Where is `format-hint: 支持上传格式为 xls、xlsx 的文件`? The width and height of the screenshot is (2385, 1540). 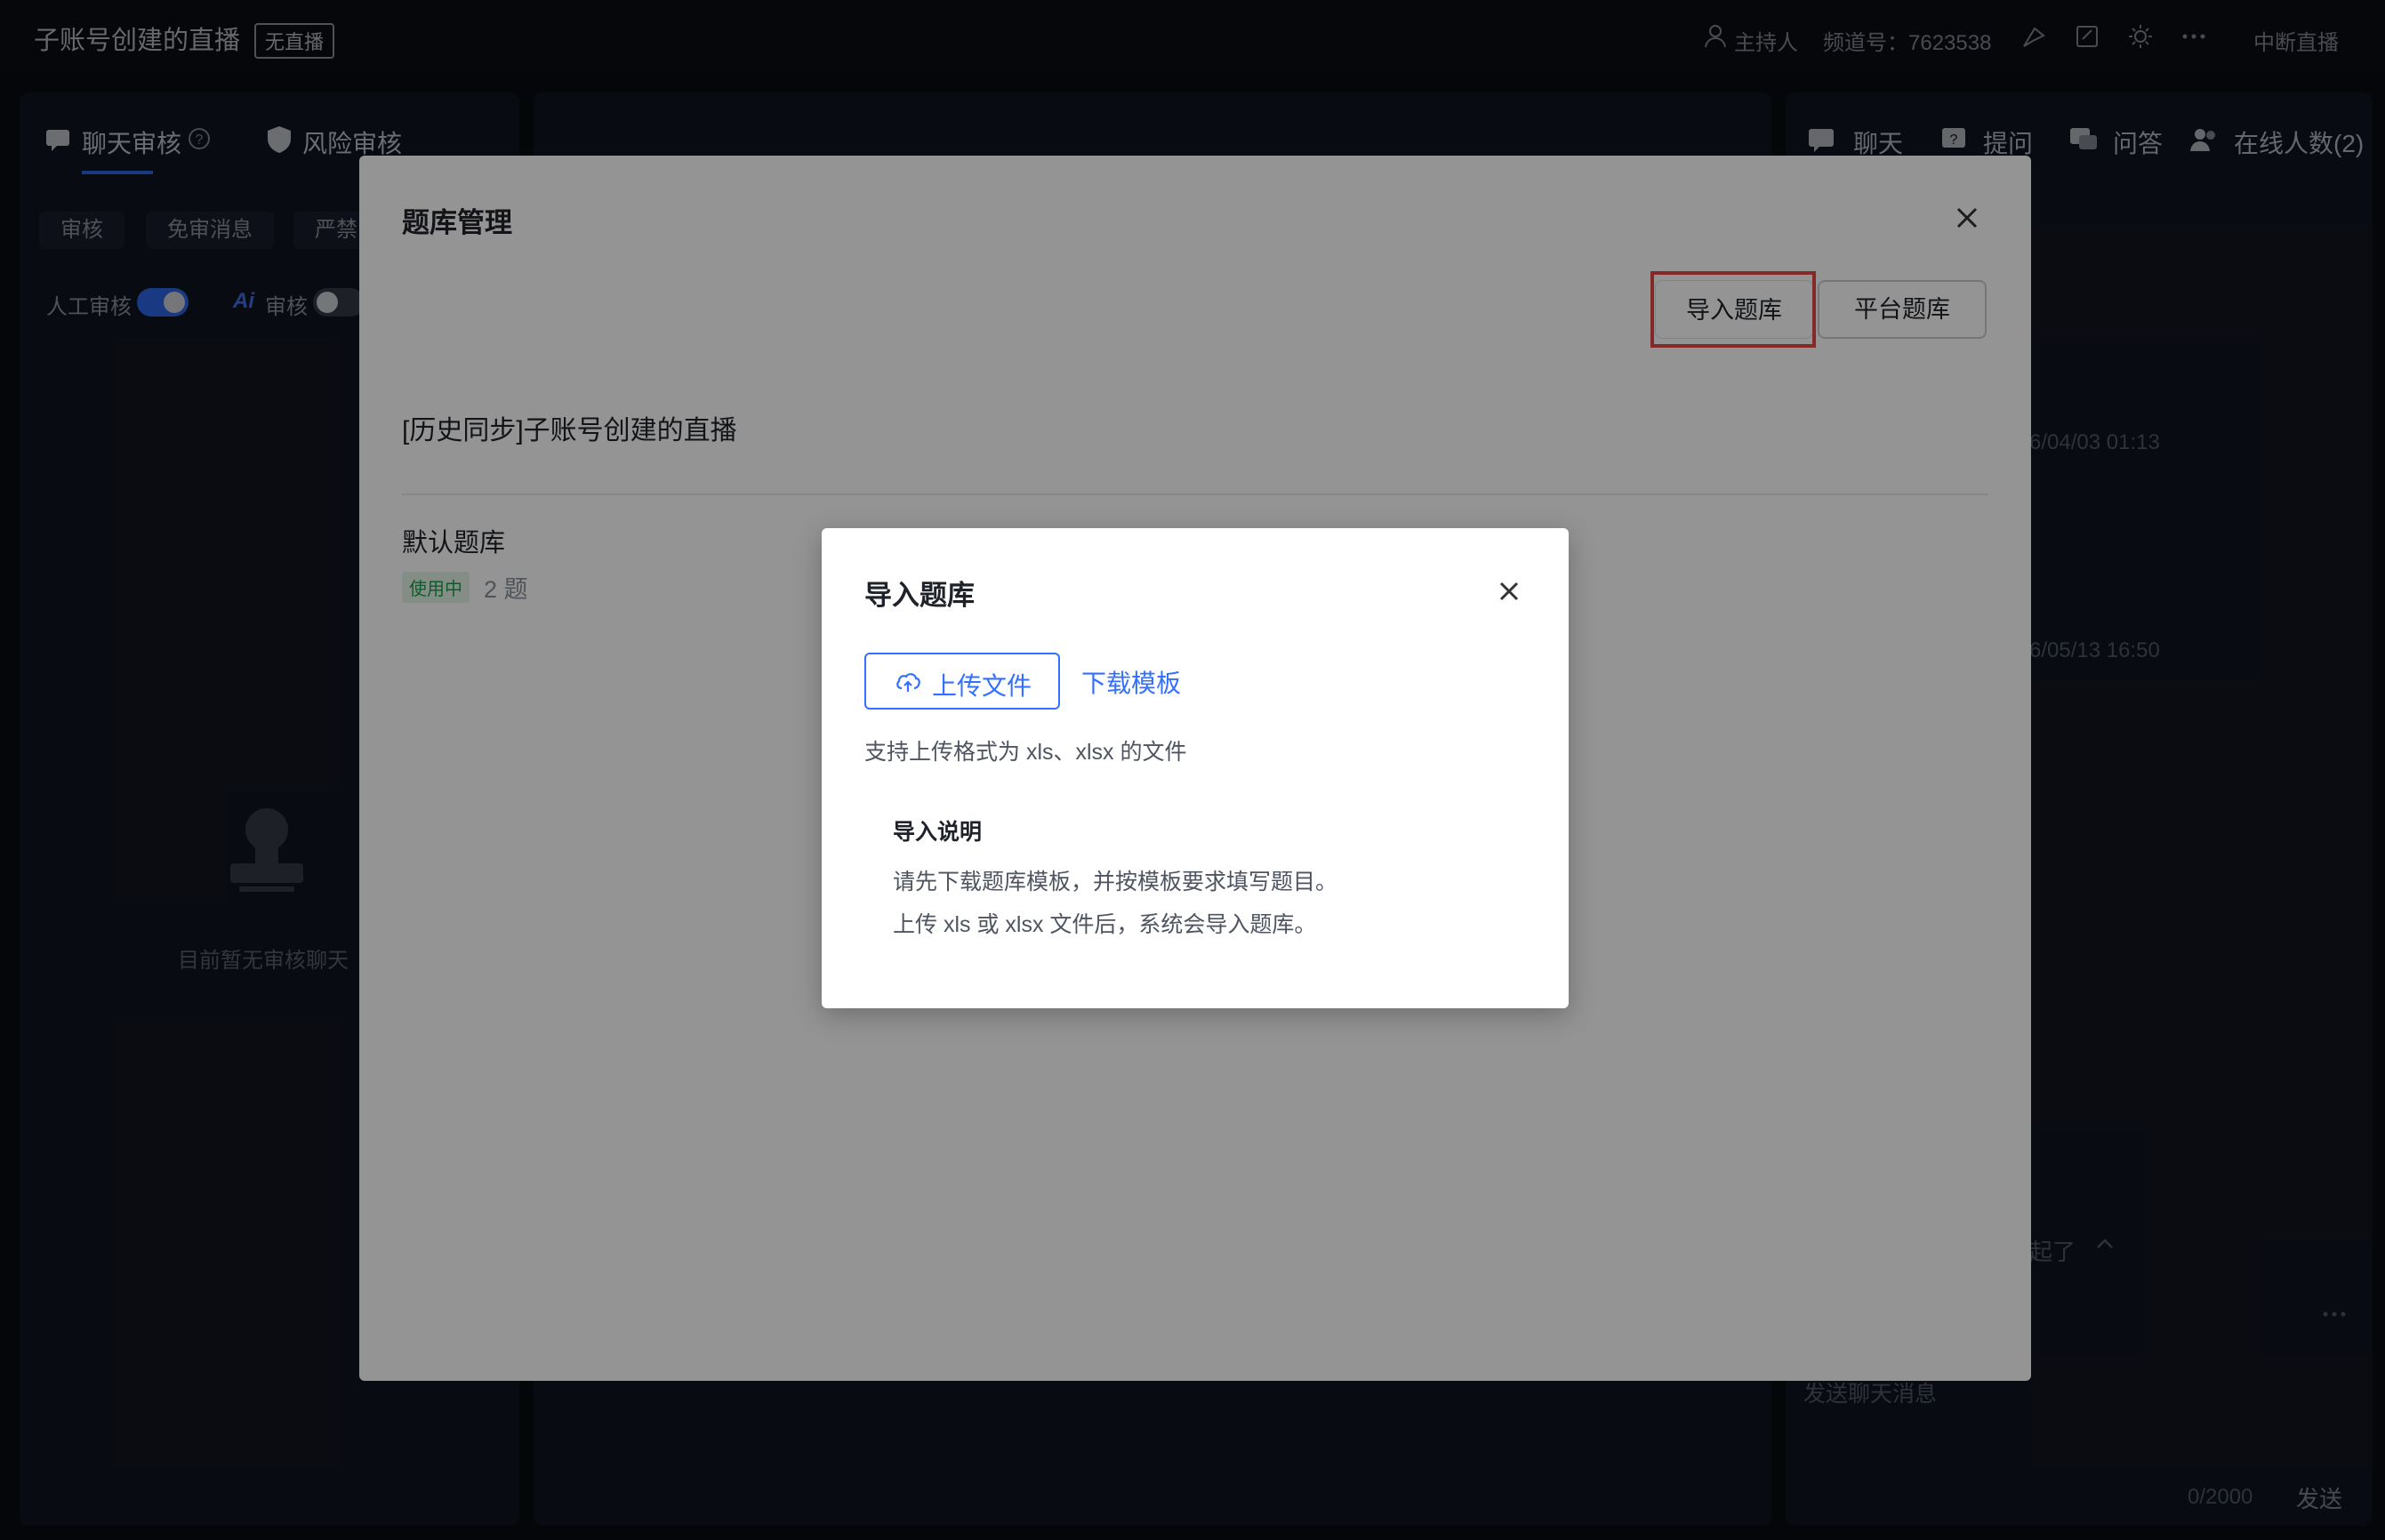 format-hint: 支持上传格式为 xls、xlsx 的文件 is located at coordinates (1025, 752).